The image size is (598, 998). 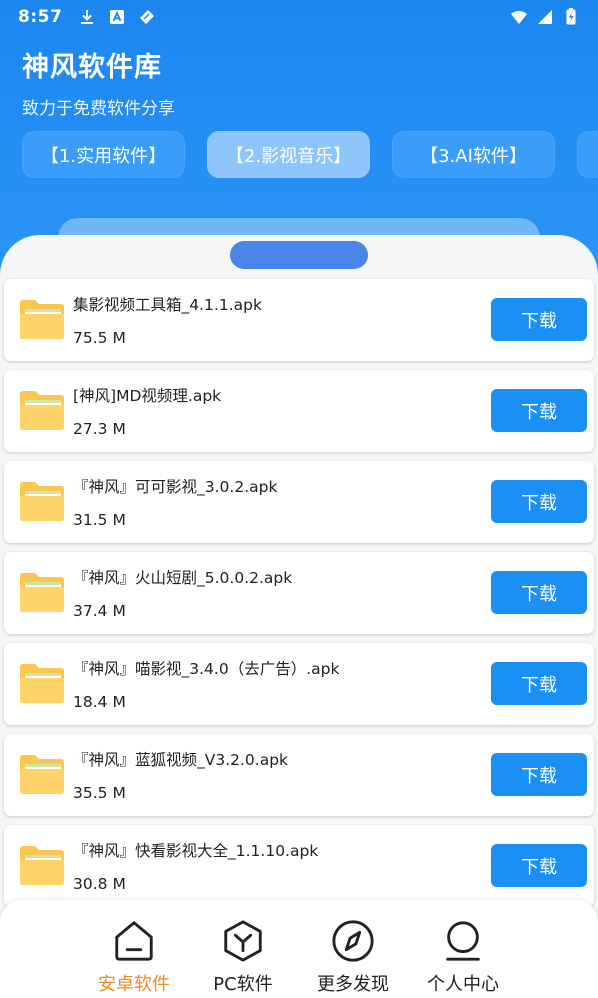 I want to click on status-bar: 8:57, so click(x=299, y=17).